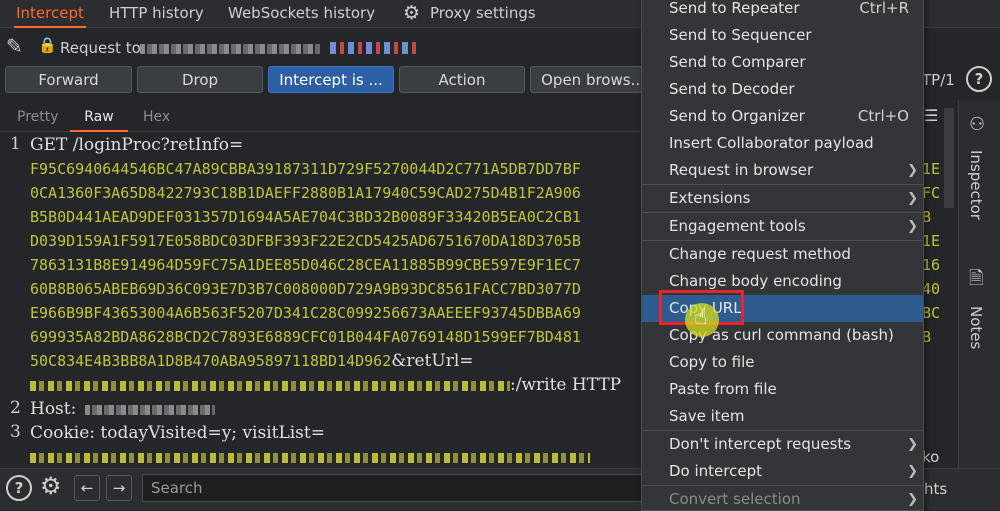 The width and height of the screenshot is (1000, 511). What do you see at coordinates (15, 144) in the screenshot?
I see `line-number: 1` at bounding box center [15, 144].